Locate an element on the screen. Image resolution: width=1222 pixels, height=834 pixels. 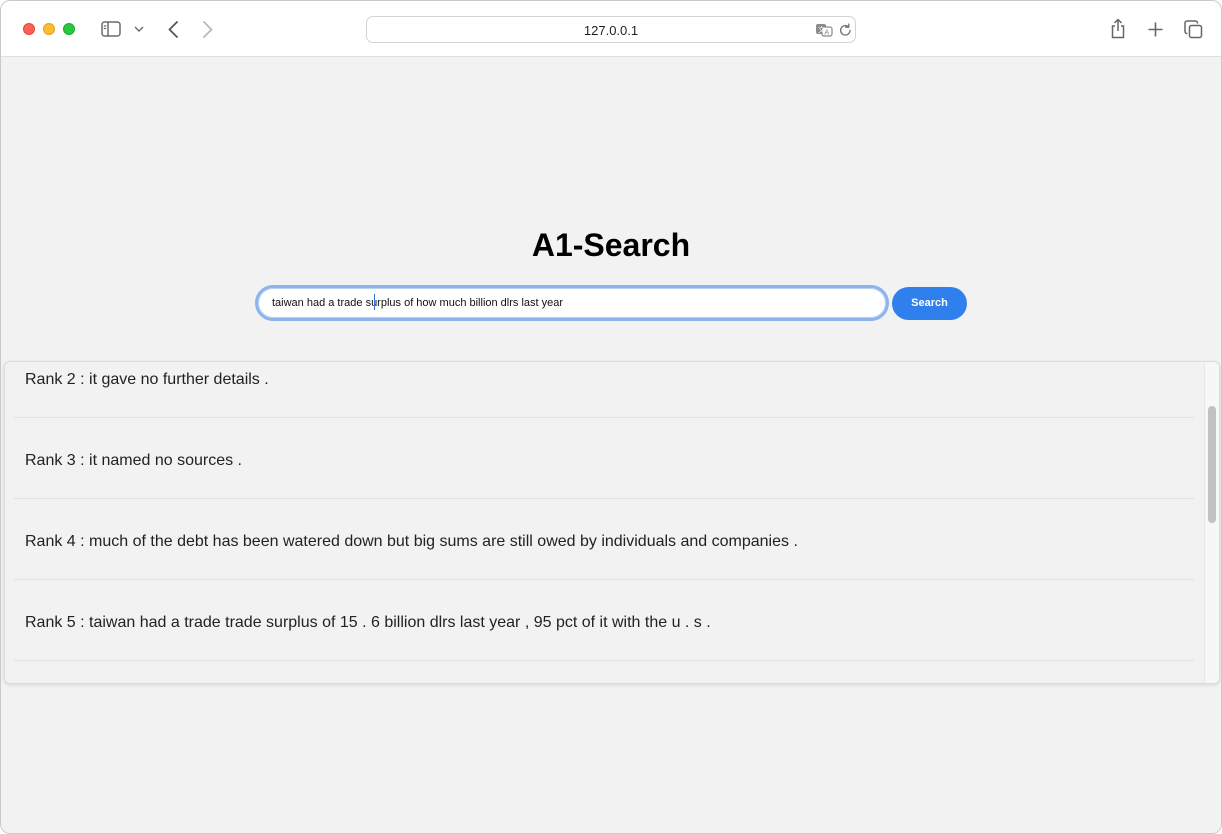
reload-icon is located at coordinates (845, 30).